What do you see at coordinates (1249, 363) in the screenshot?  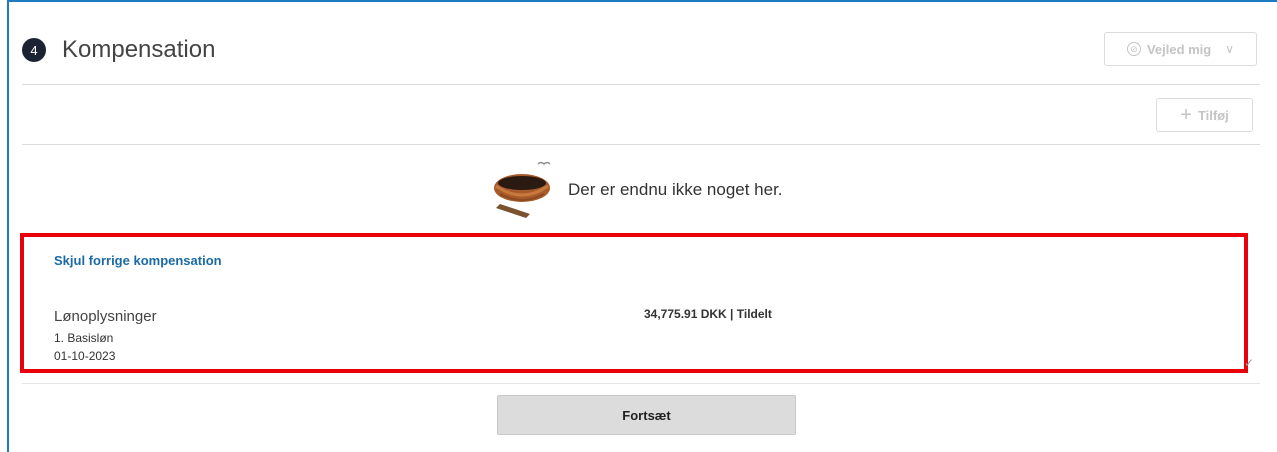 I see `checkmark-icon: ✓` at bounding box center [1249, 363].